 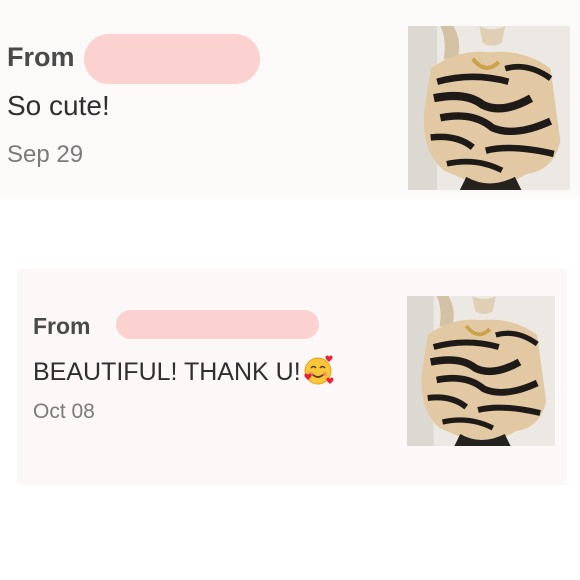 What do you see at coordinates (64, 411) in the screenshot?
I see `review-date: Oct 08` at bounding box center [64, 411].